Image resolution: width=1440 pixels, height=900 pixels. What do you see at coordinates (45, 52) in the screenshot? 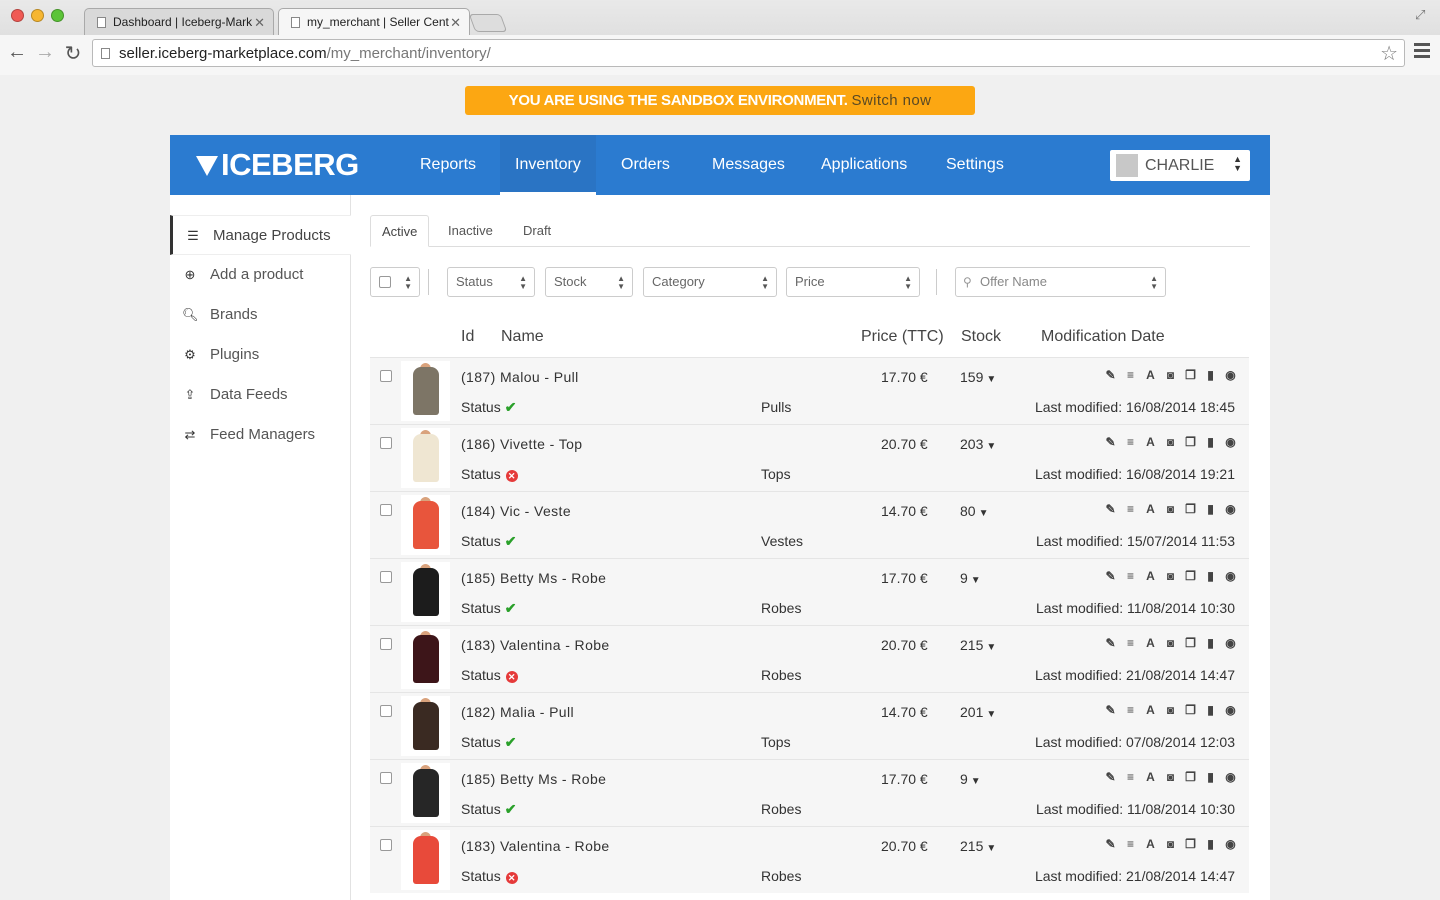
I see `forward-arrow-icon: →` at bounding box center [45, 52].